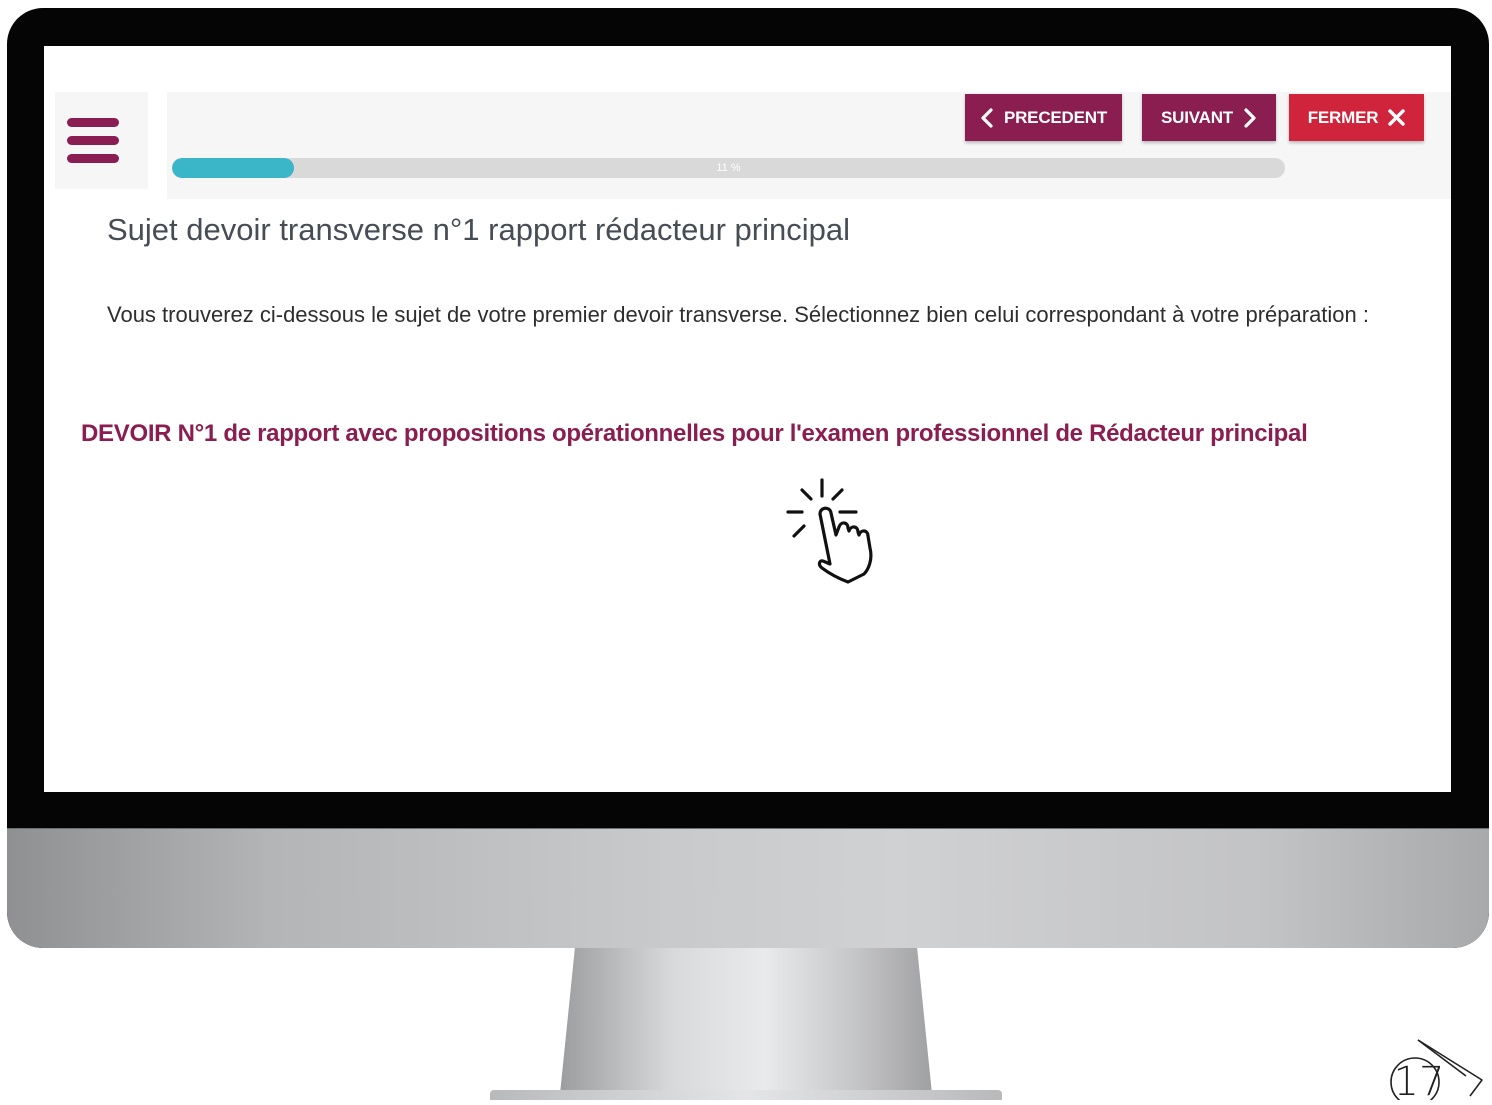 The height and width of the screenshot is (1105, 1492). I want to click on progress-bar: 11 %, so click(728, 168).